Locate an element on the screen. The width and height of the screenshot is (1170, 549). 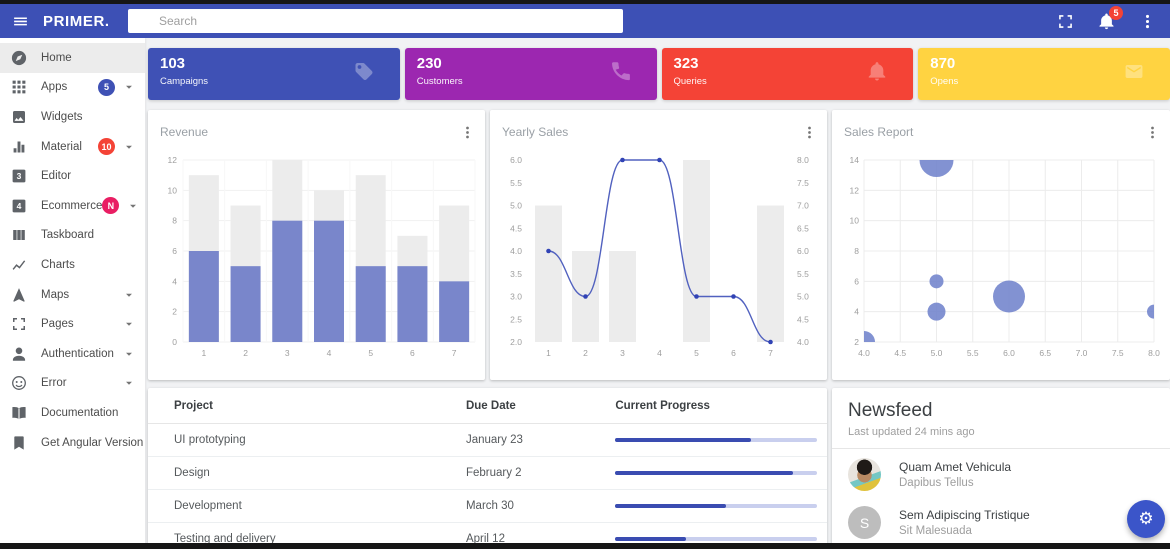
notification-badge: 5 is located at coordinates (1116, 12).